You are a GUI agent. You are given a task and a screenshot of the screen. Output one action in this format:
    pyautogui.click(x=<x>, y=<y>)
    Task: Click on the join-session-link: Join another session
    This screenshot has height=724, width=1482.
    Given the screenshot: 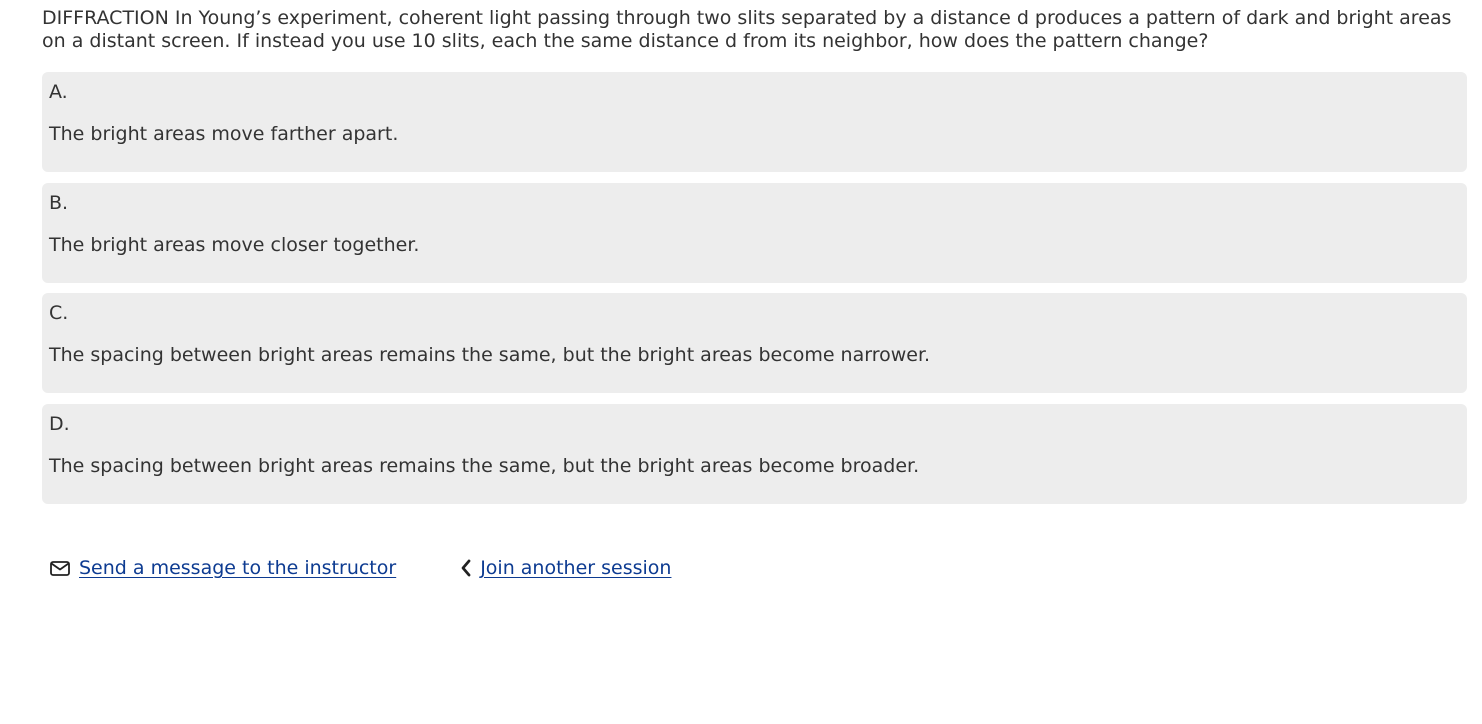 What is the action you would take?
    pyautogui.click(x=575, y=568)
    